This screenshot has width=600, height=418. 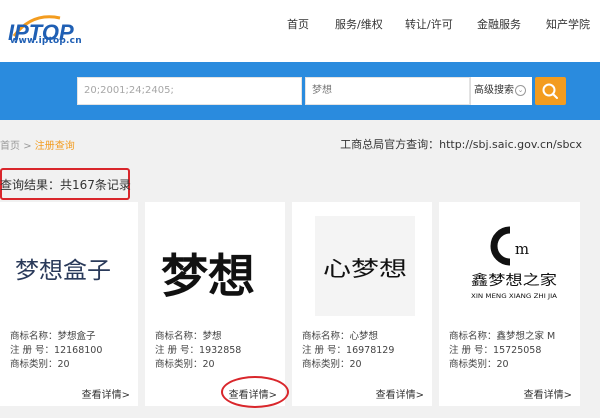 I want to click on gov-query-link: 工商总局官方查询：http://sbj.saic.gov.cn/sbcx, so click(x=461, y=144).